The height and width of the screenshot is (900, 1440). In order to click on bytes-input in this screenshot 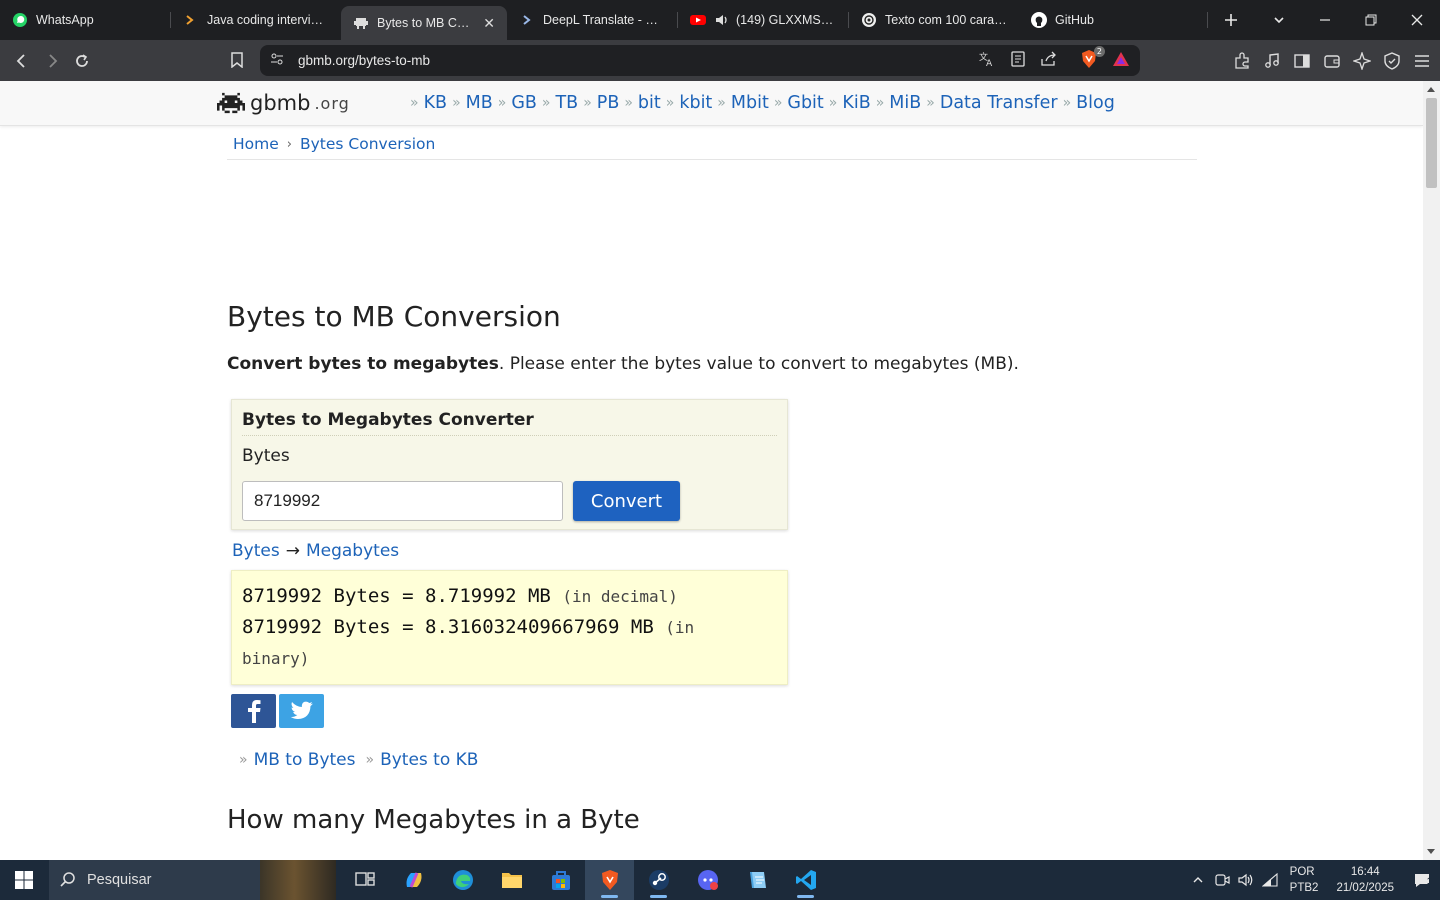, I will do `click(402, 501)`.